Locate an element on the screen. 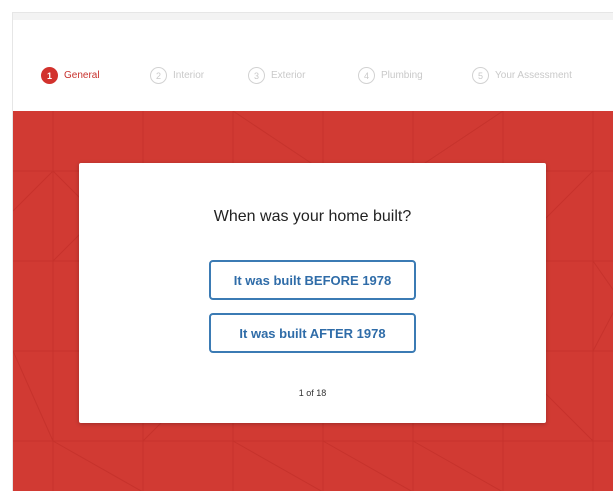  step-general: 1 General is located at coordinates (70, 75).